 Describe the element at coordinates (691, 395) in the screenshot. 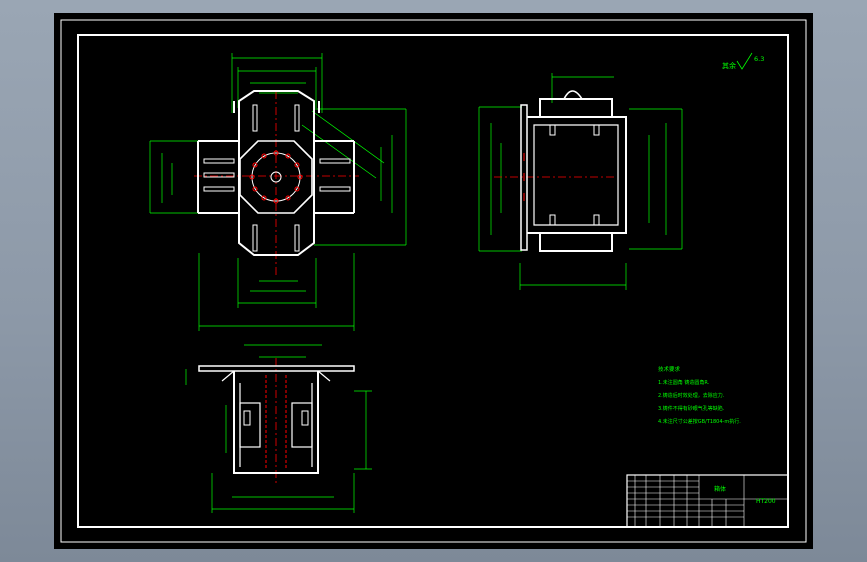

I see `tech-req-item: 2.铸造后时效处理，去除应力.` at that location.